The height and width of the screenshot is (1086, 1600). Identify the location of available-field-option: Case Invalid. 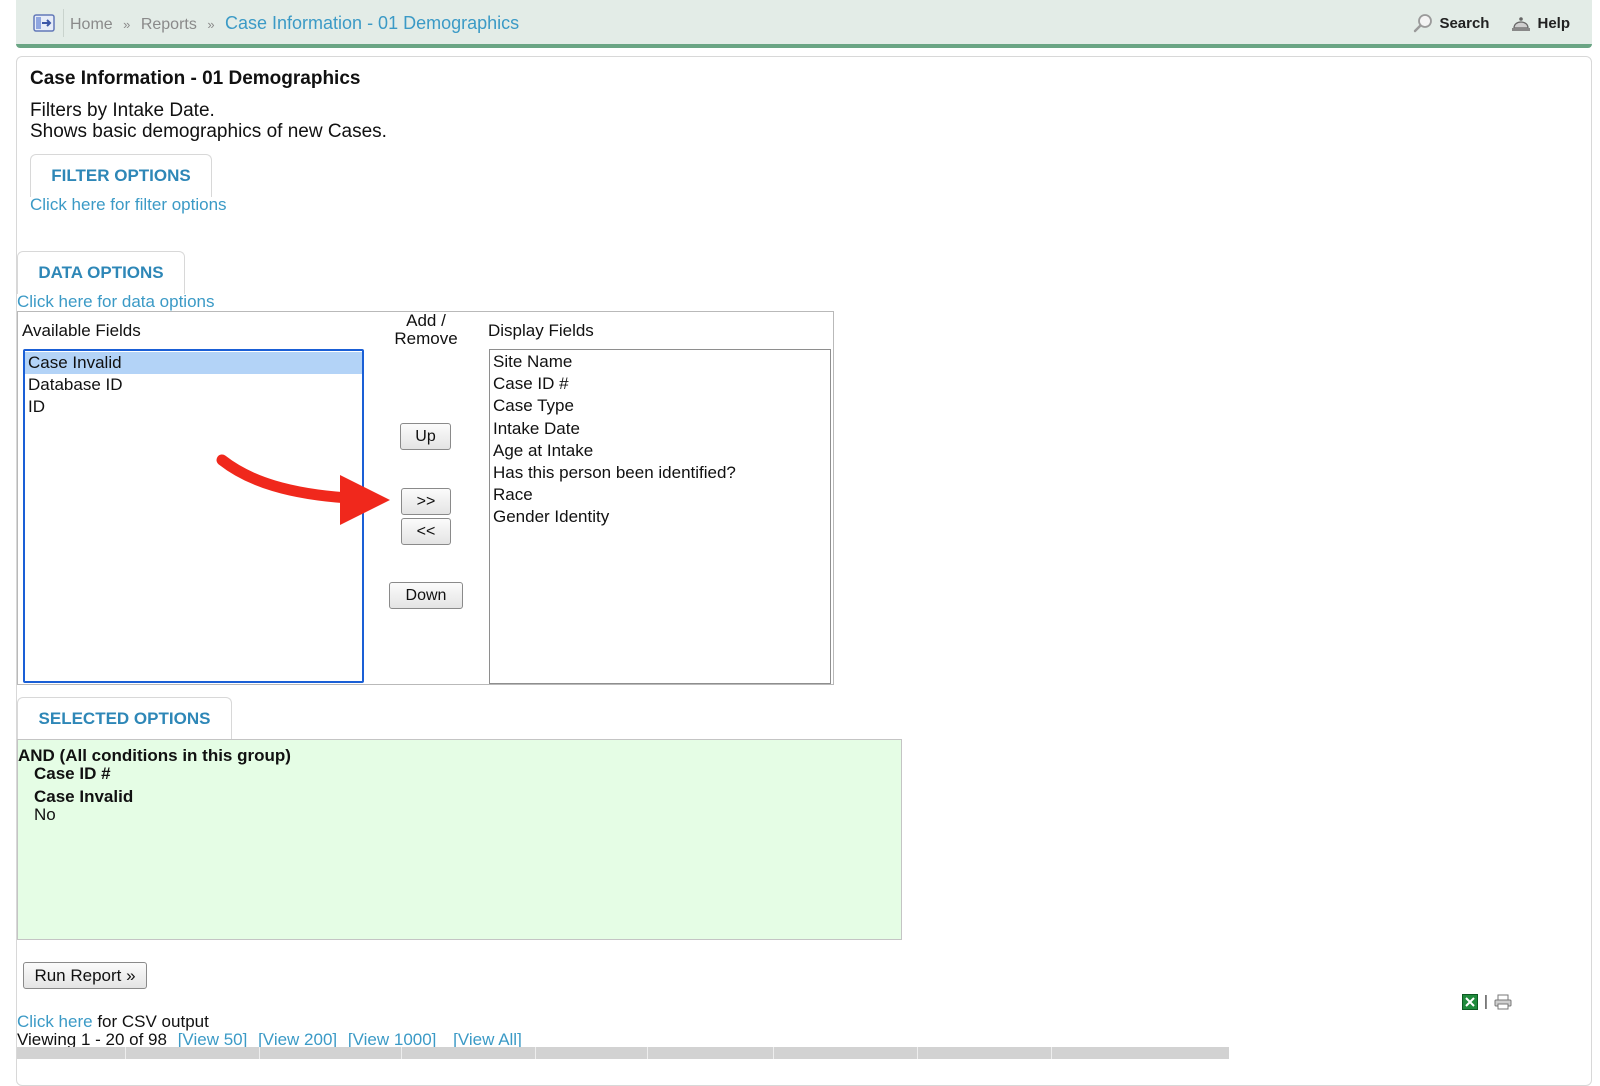
(193, 363).